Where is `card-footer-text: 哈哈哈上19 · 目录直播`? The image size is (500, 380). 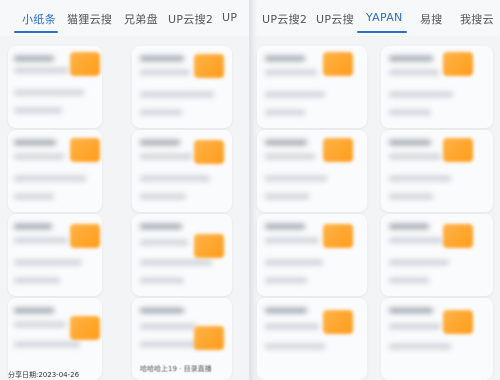
card-footer-text: 哈哈哈上19 · 目录直播 is located at coordinates (176, 369).